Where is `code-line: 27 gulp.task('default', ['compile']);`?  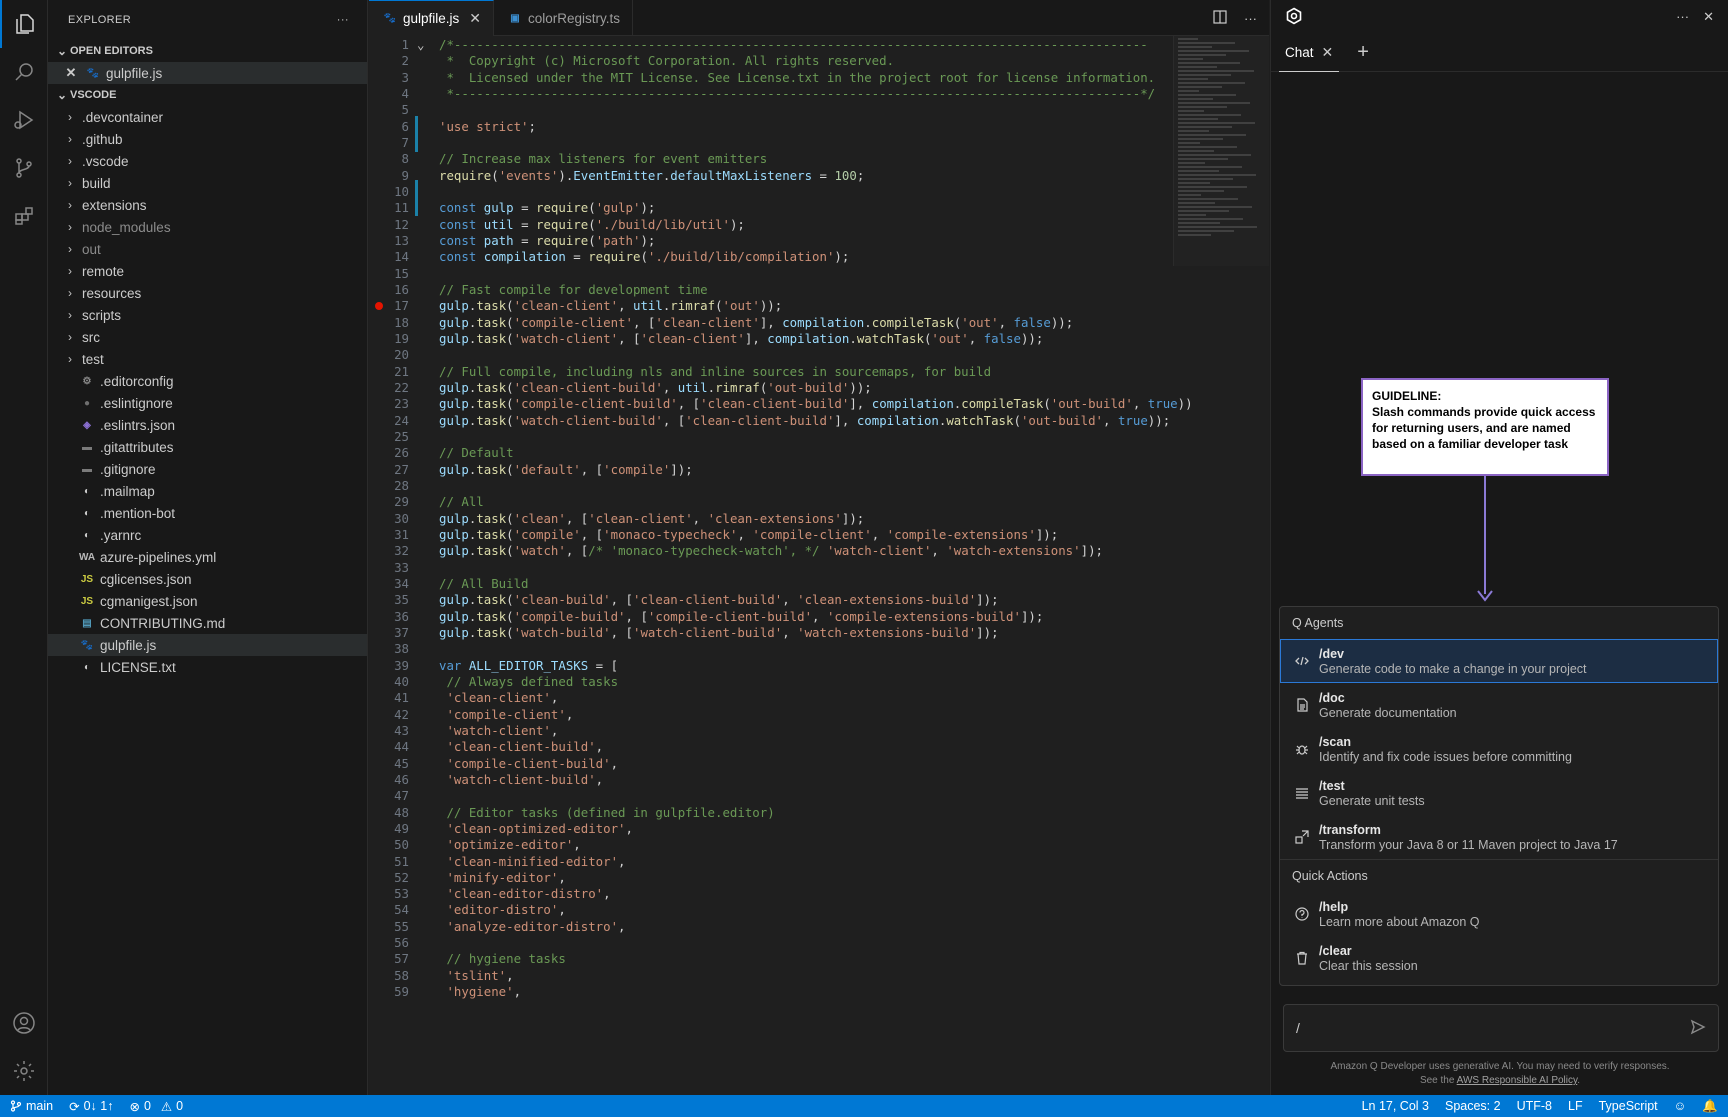
code-line: 27 gulp.task('default', ['compile']); is located at coordinates (769, 470).